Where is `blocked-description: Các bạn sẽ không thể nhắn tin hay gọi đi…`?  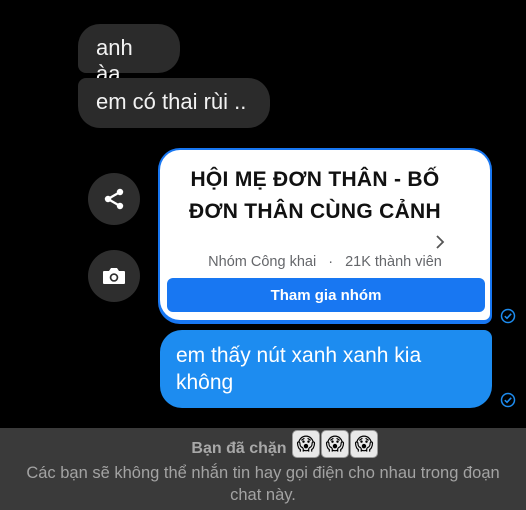 blocked-description: Các bạn sẽ không thể nhắn tin hay gọi đi… is located at coordinates (263, 484).